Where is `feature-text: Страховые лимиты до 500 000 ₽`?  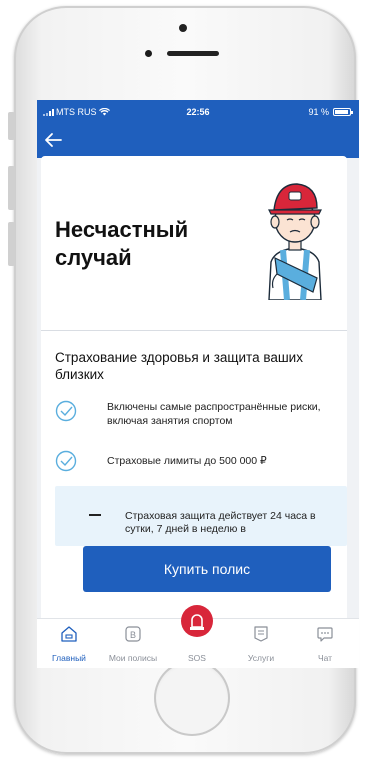
feature-text: Страховые лимиты до 500 000 ₽ is located at coordinates (187, 461).